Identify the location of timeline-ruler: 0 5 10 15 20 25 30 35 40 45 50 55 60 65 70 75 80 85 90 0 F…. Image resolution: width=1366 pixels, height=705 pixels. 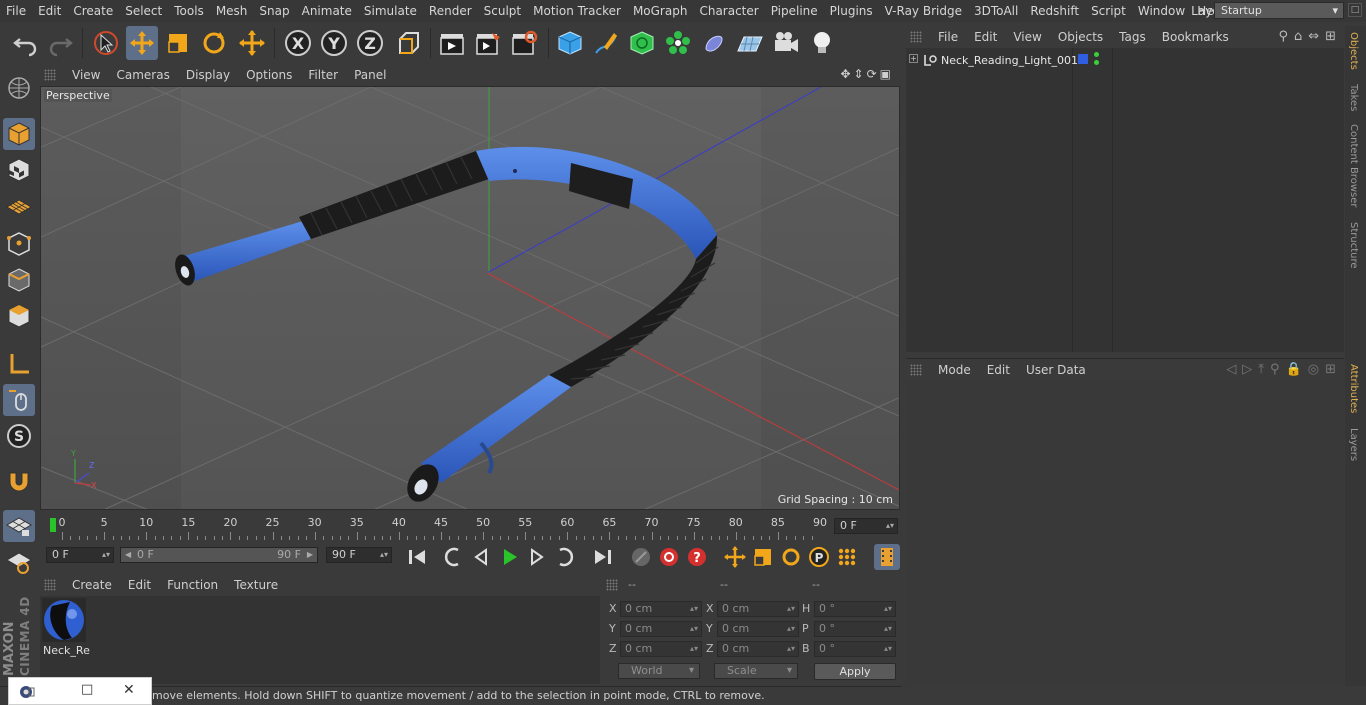
(470, 528).